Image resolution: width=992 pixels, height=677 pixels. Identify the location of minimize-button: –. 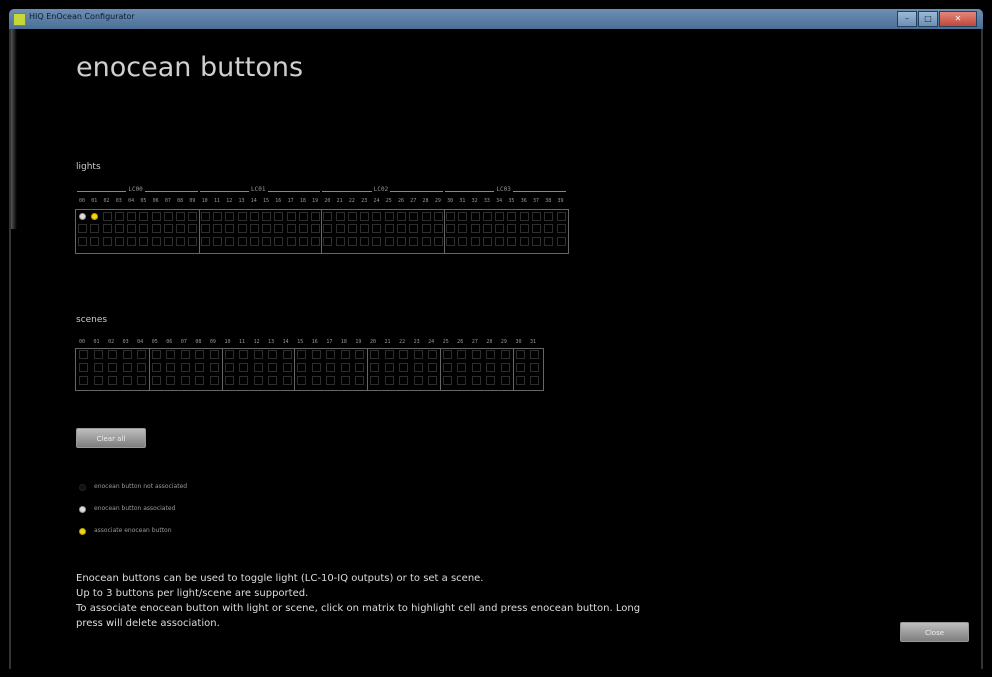
(907, 19).